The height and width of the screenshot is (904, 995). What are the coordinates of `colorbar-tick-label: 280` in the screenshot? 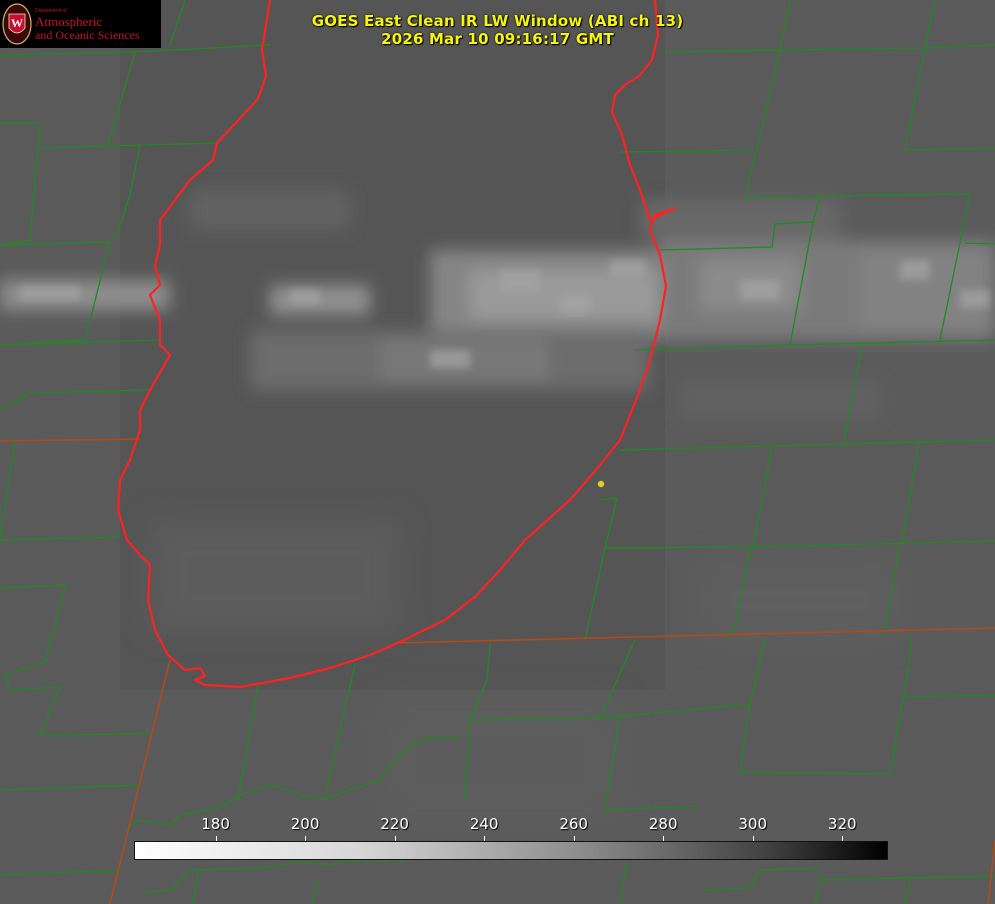 It's located at (663, 824).